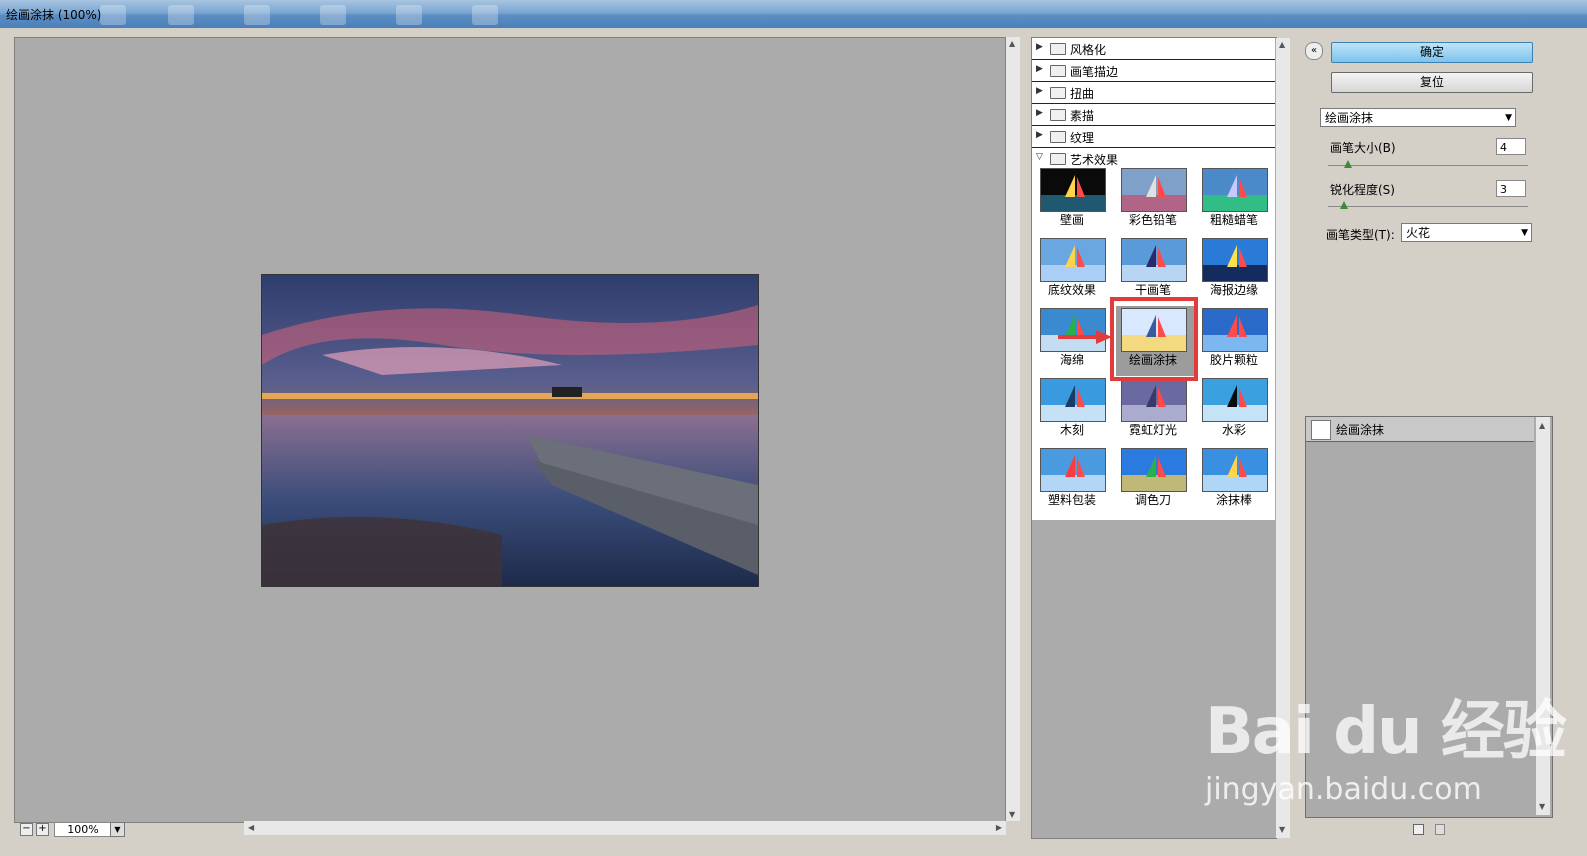 The width and height of the screenshot is (1587, 856). What do you see at coordinates (1088, 50) in the screenshot?
I see `category-label: 风格化` at bounding box center [1088, 50].